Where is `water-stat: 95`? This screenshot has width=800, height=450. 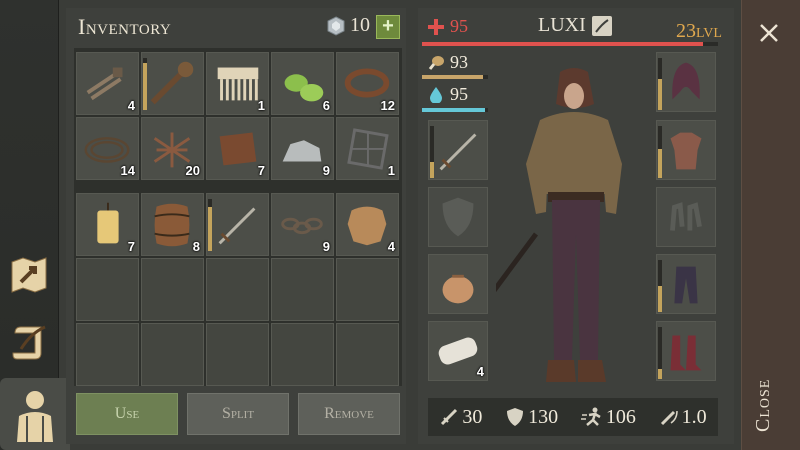
water-stat: 95 is located at coordinates (448, 94).